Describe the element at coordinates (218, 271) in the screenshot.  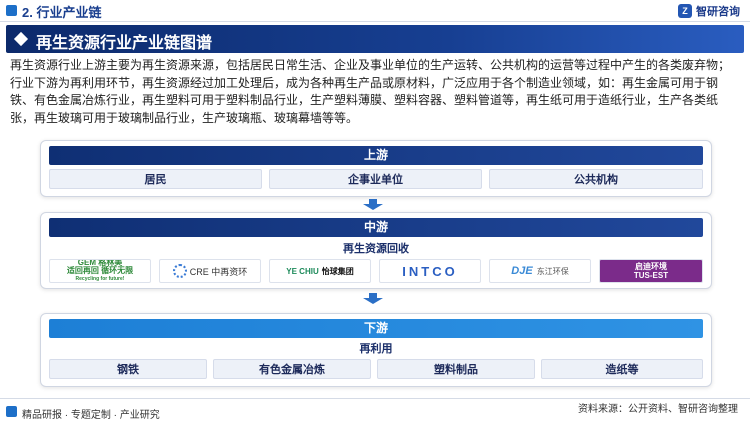
I see `logo-cre-name: CRE 中再资环` at that location.